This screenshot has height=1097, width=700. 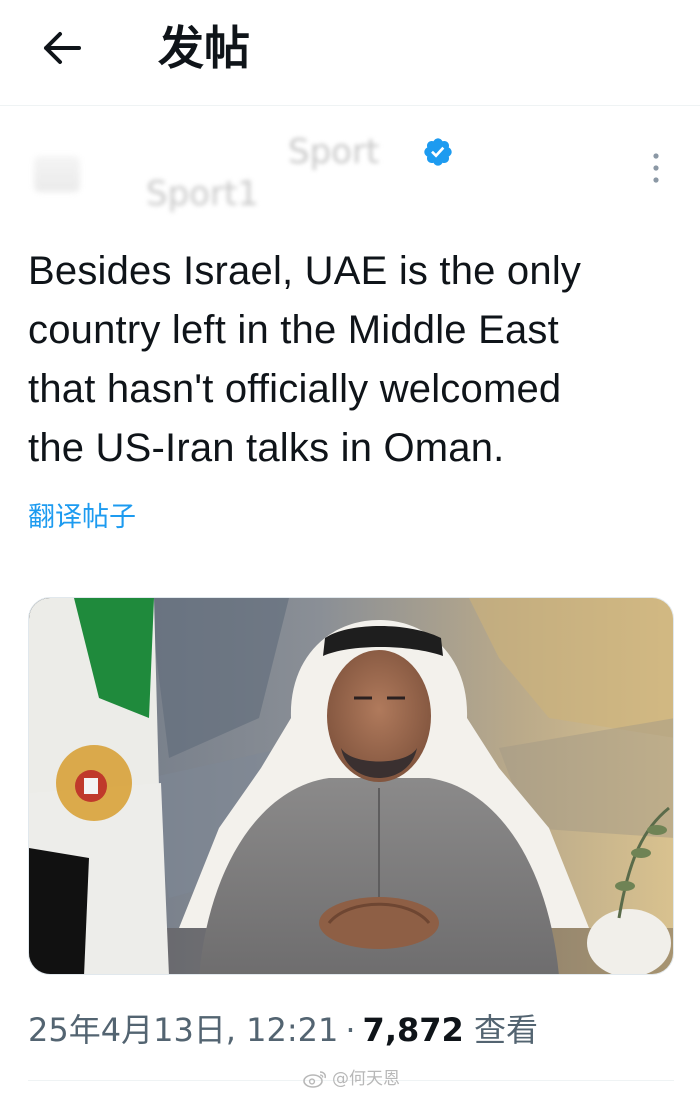 What do you see at coordinates (305, 271) in the screenshot?
I see `post-text-line: Besides Israel, UAE is the only` at bounding box center [305, 271].